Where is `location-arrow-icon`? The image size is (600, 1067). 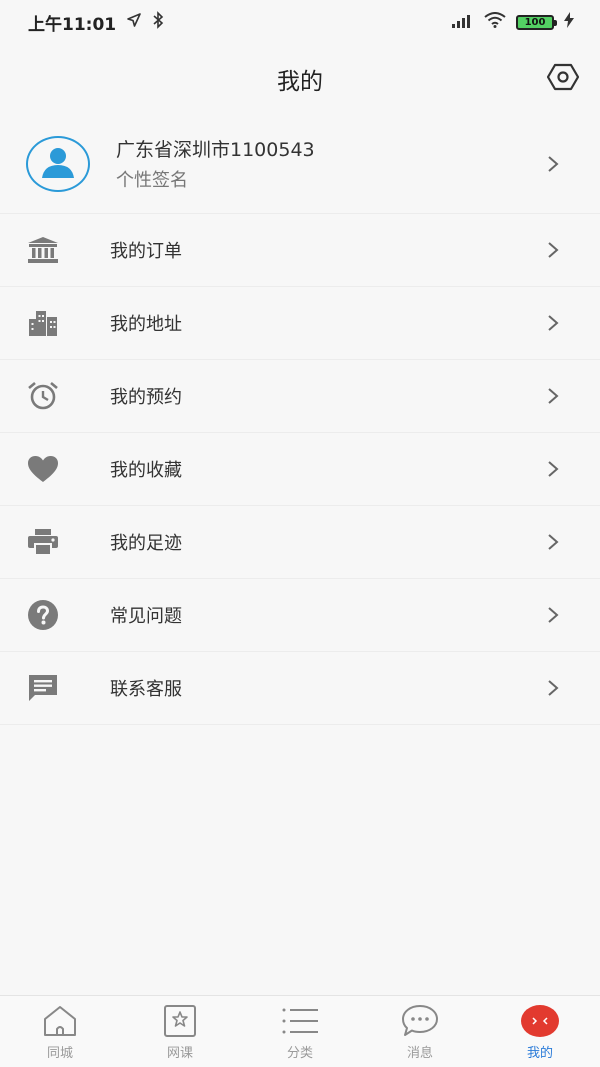
location-arrow-icon is located at coordinates (134, 22).